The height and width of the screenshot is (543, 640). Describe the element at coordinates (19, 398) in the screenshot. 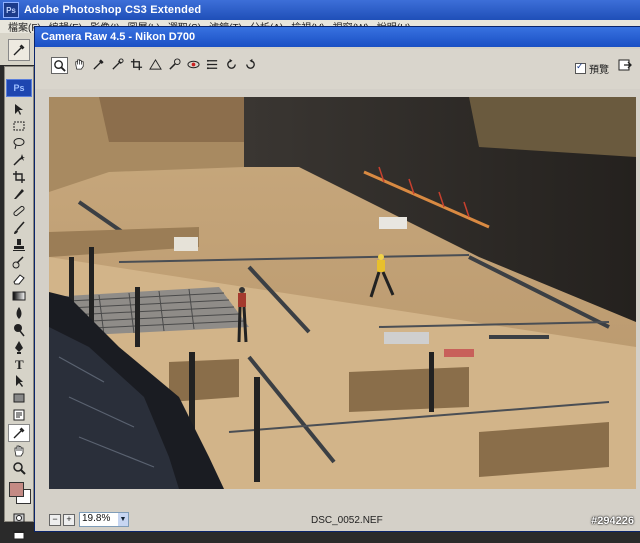

I see `rectangle-icon` at that location.